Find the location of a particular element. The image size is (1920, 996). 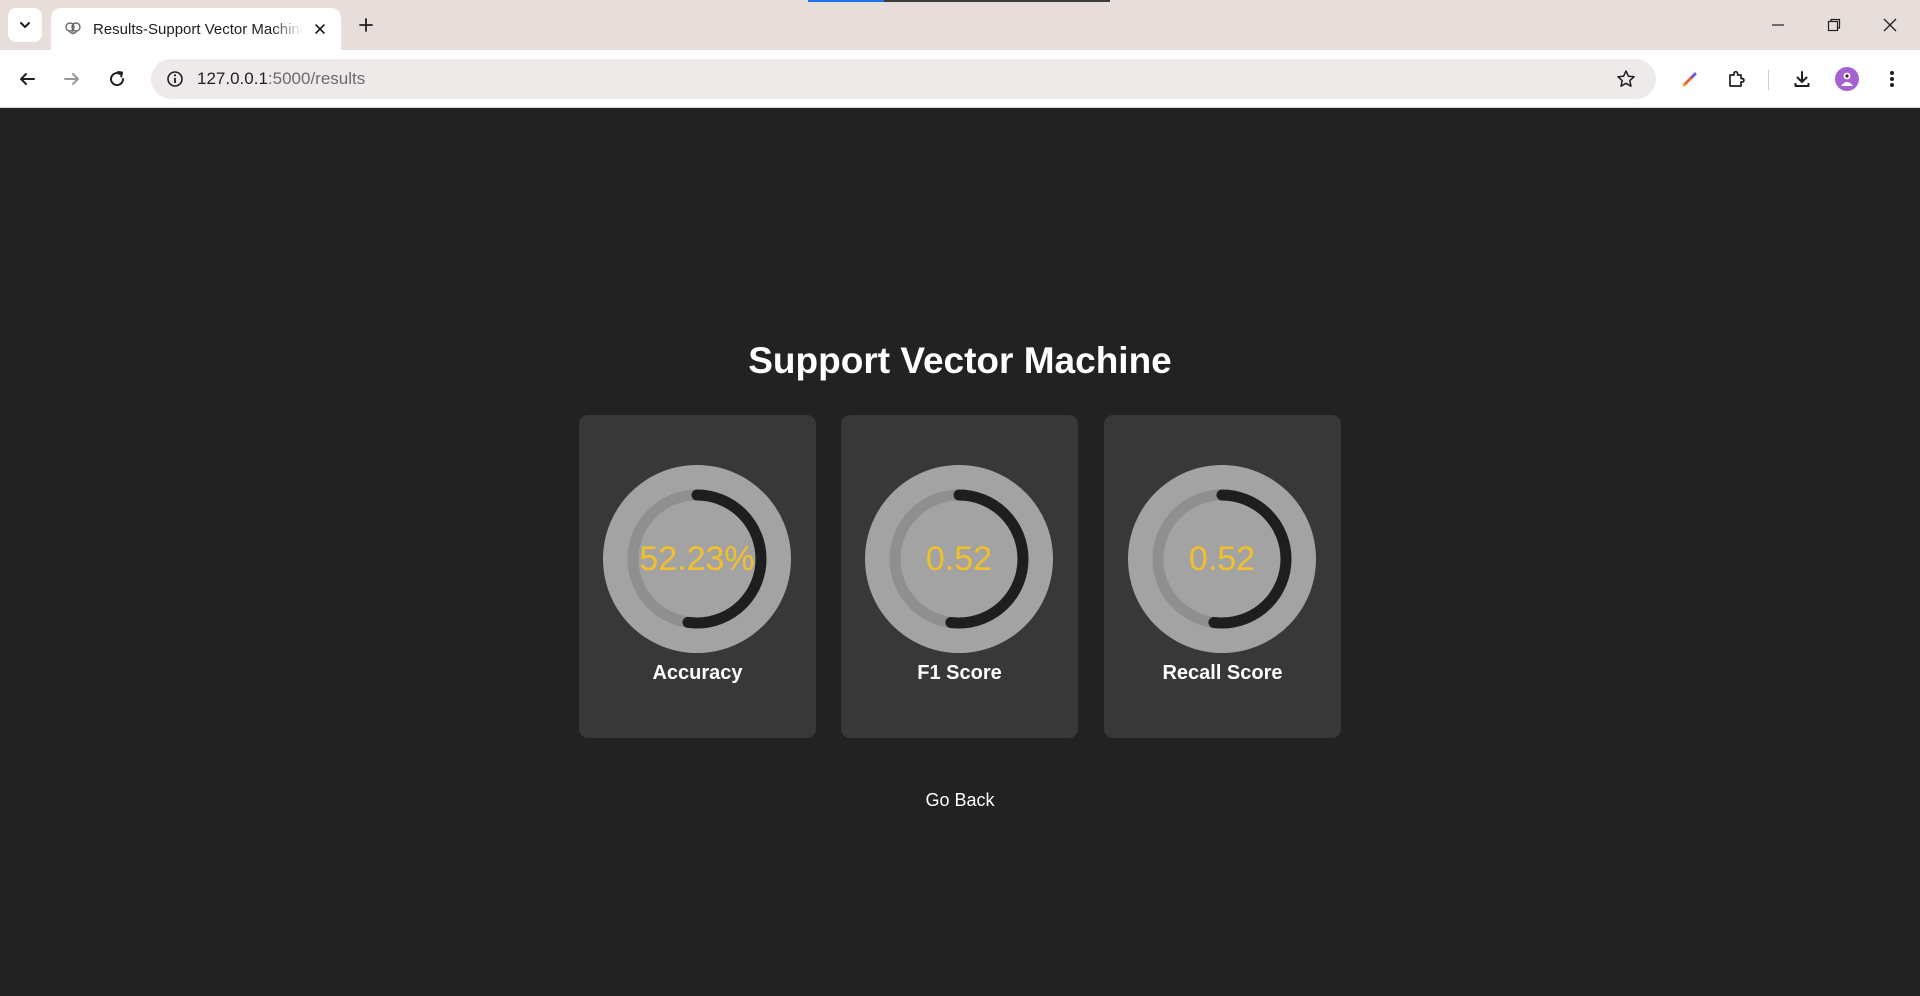

tab-search-button is located at coordinates (25, 25).